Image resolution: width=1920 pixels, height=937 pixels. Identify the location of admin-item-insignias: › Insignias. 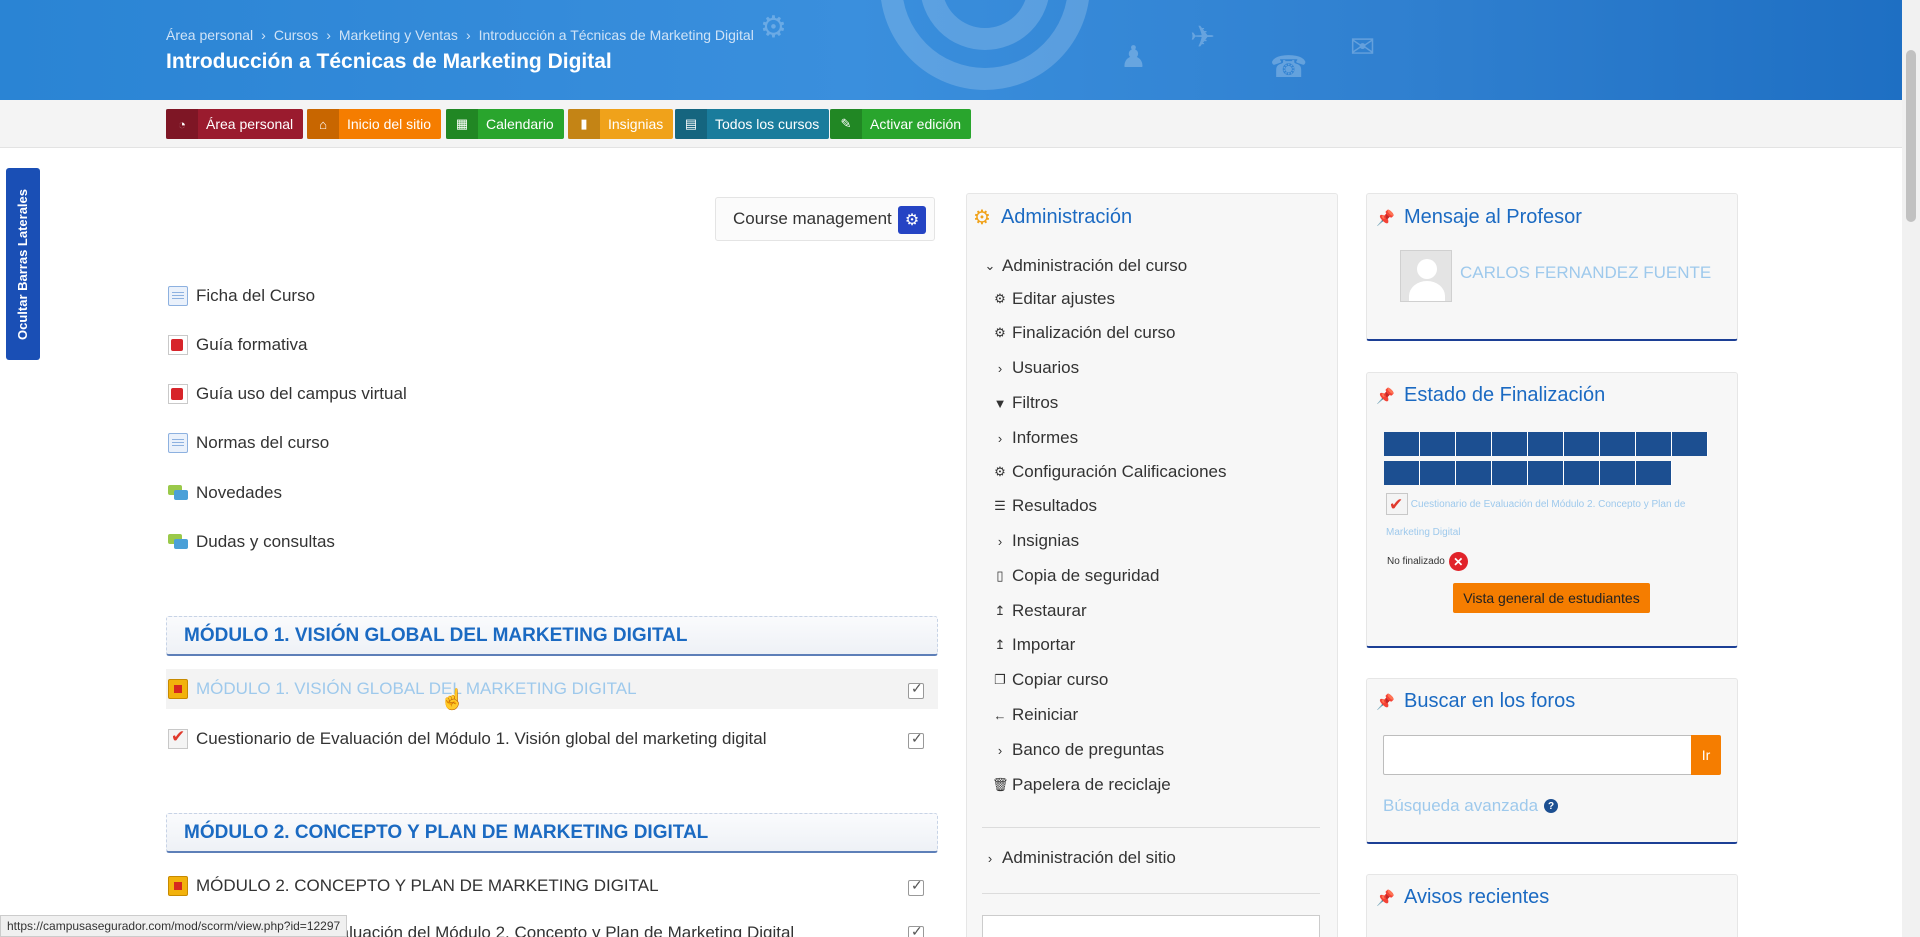
(1035, 541).